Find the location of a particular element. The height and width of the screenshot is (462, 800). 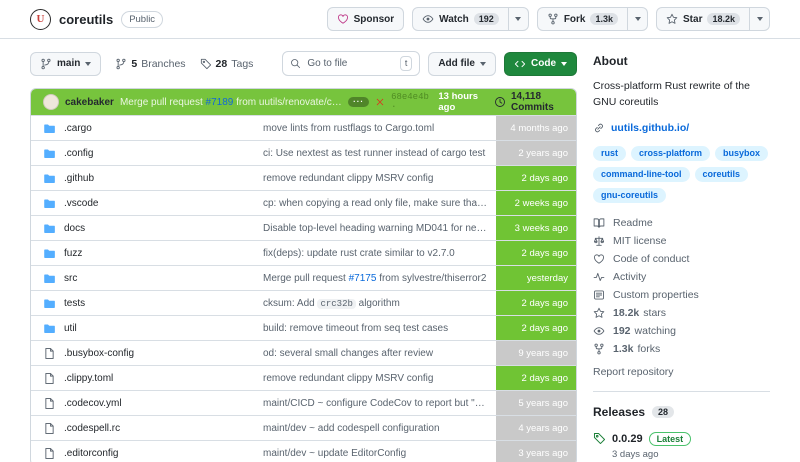

watch-button: Watch 192 is located at coordinates (460, 19).